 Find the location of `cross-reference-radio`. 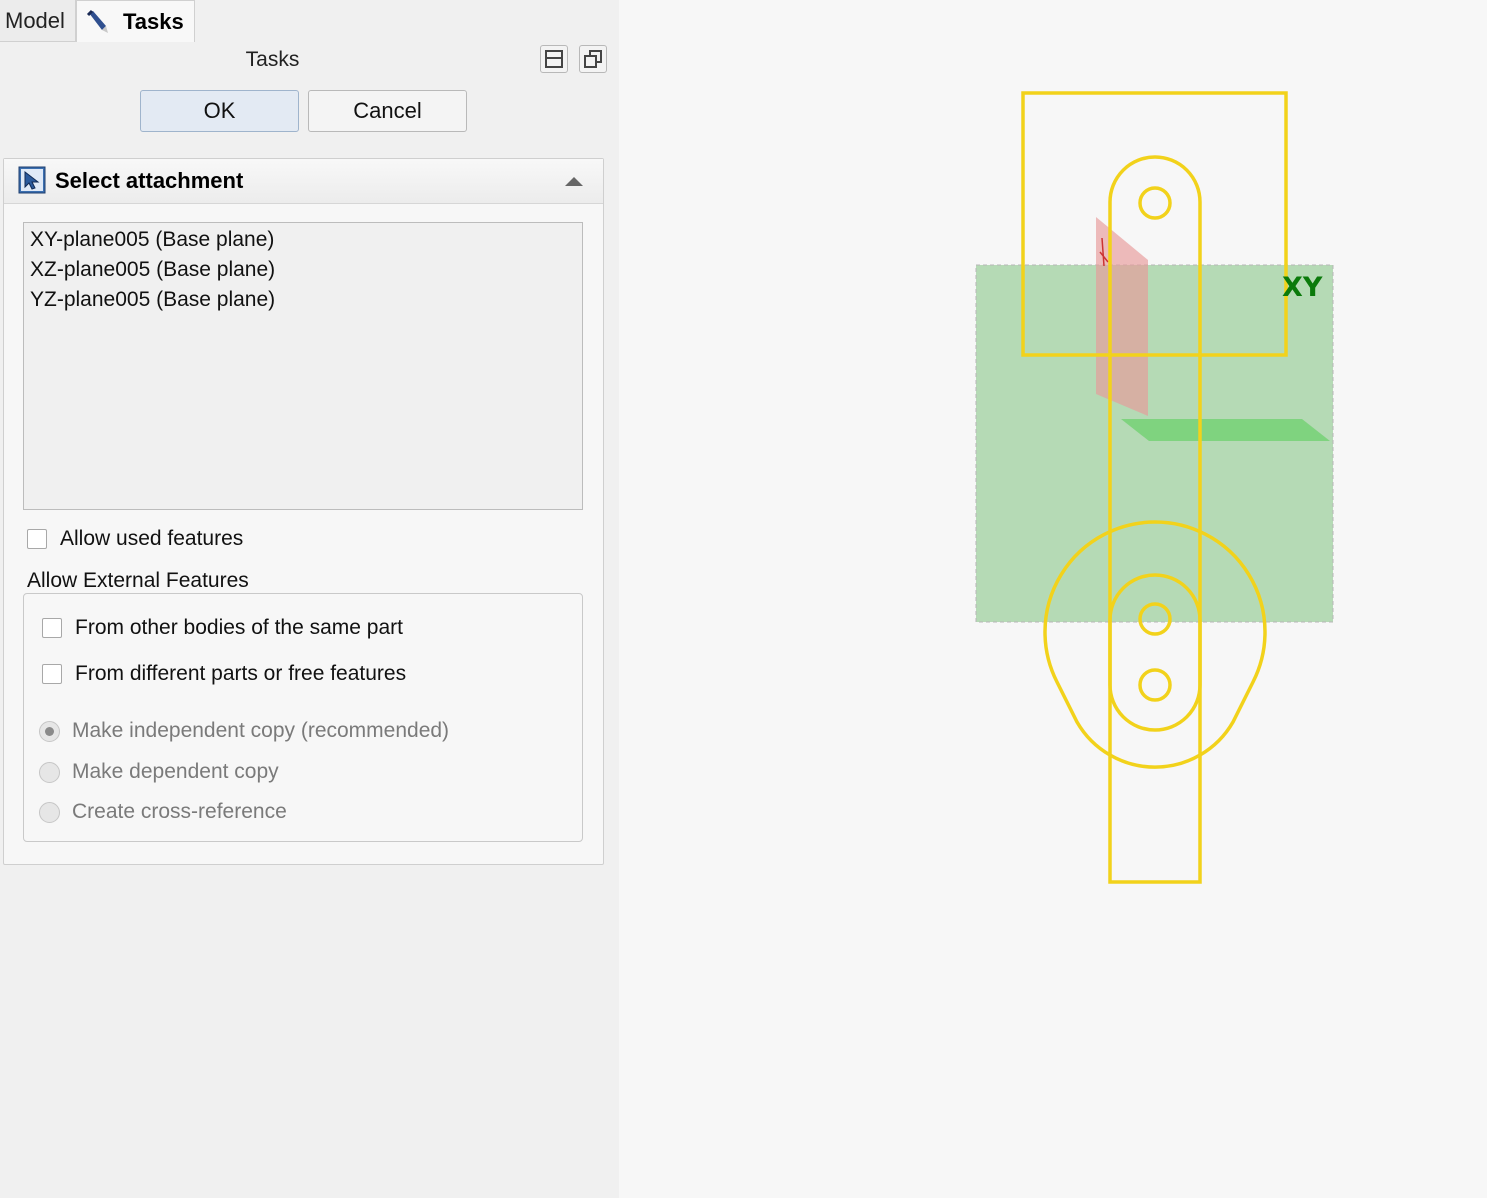

cross-reference-radio is located at coordinates (49, 812).